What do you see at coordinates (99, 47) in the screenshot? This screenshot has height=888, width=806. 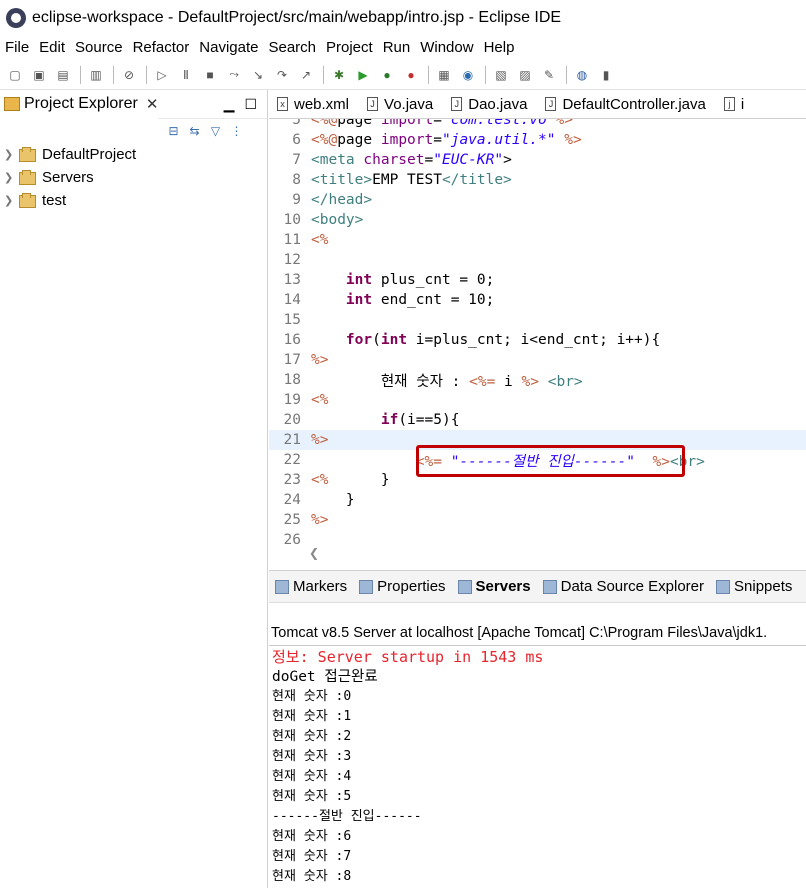 I see `menu-source: Source` at bounding box center [99, 47].